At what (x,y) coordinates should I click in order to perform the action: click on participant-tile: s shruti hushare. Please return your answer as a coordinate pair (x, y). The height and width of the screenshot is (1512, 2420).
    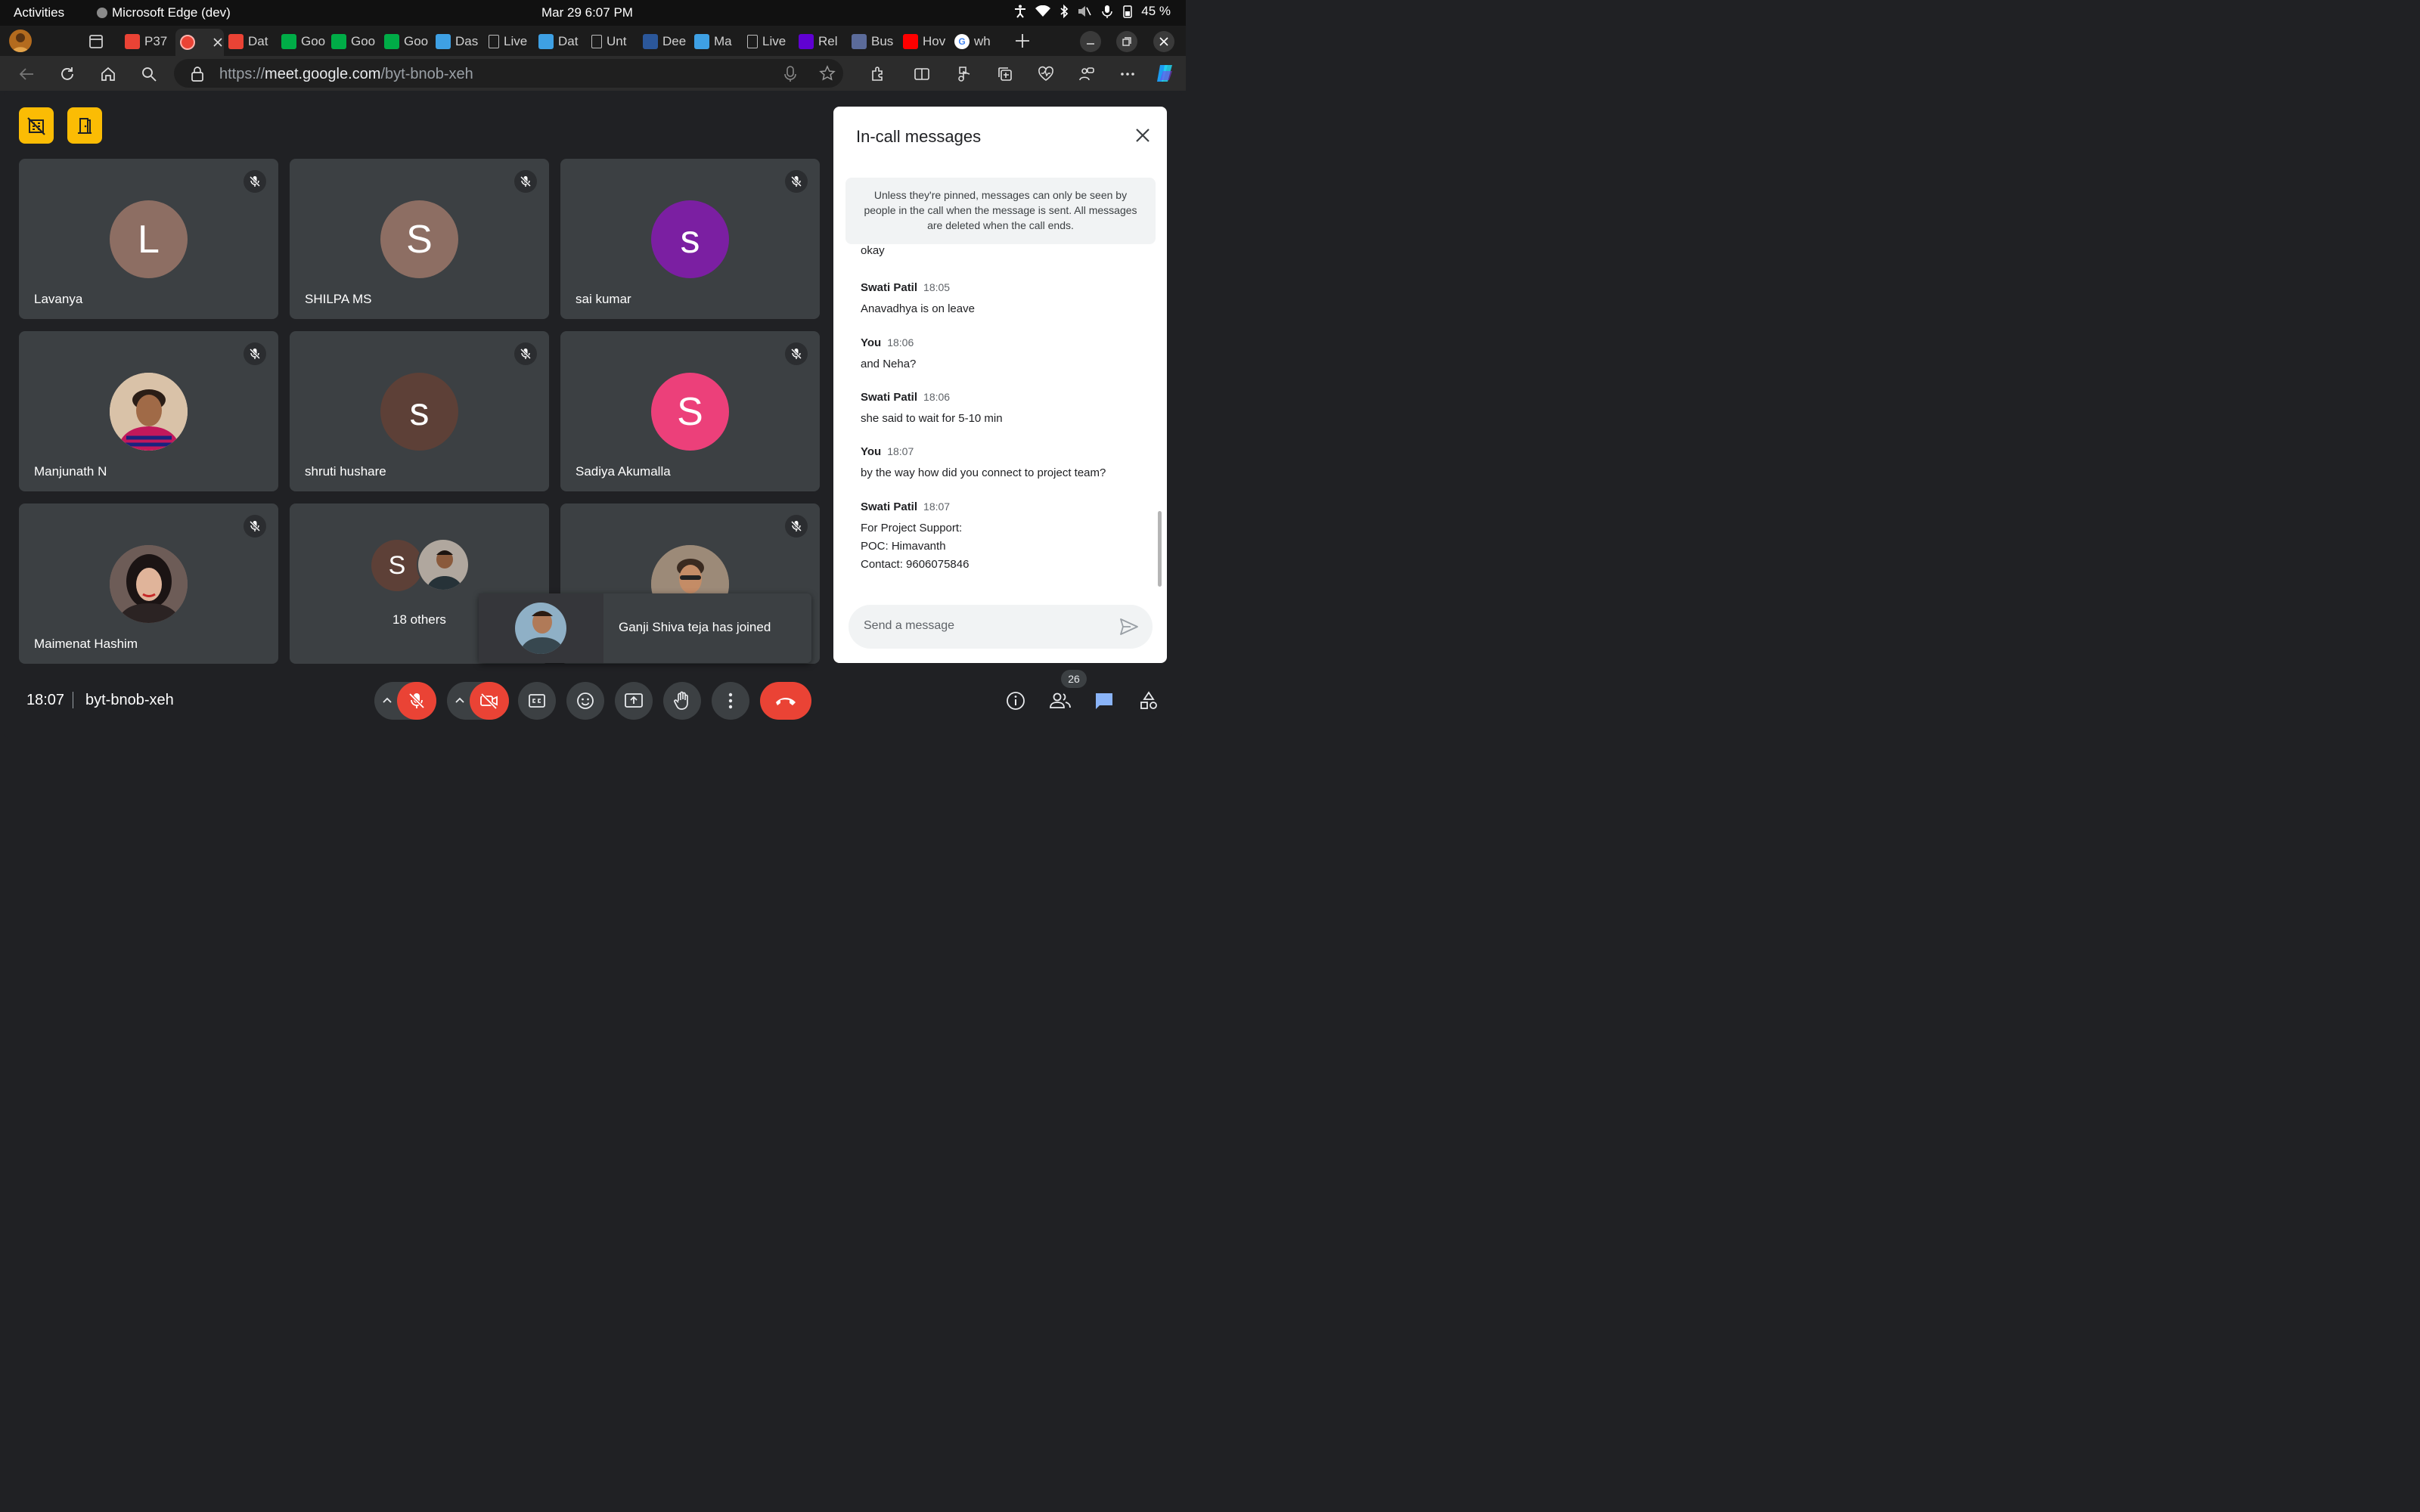
    Looking at the image, I should click on (419, 411).